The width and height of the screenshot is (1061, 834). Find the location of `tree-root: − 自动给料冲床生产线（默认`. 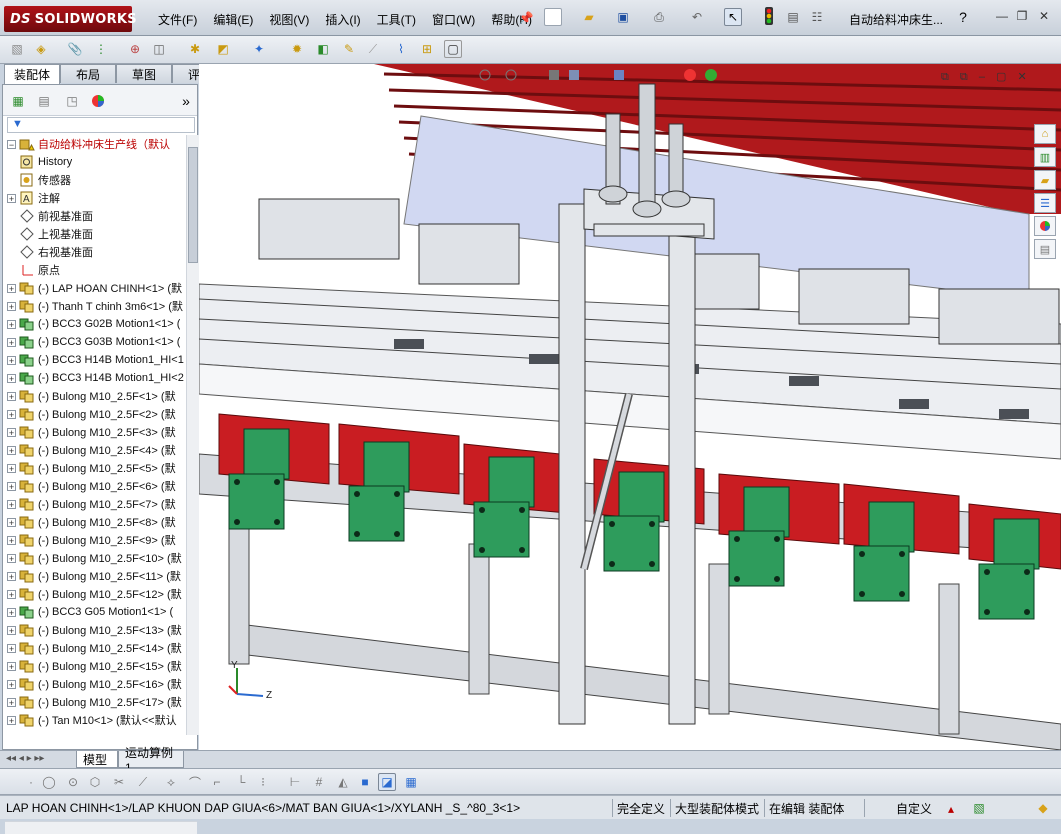

tree-root: − 自动给料冲床生产线（默认 is located at coordinates (94, 144).